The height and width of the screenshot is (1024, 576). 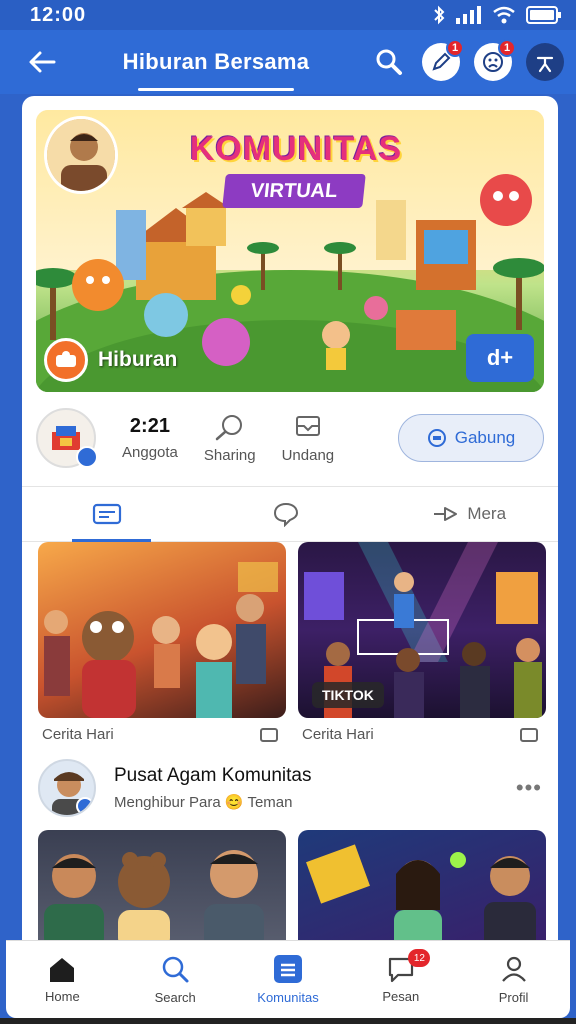 I want to click on community-avatar, so click(x=67, y=438).